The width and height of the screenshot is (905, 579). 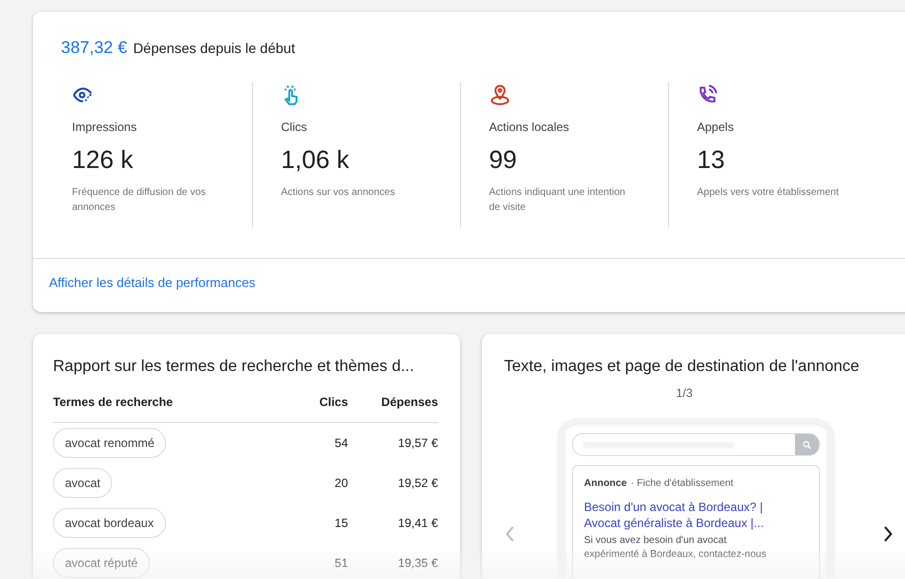 I want to click on metric-label: Clics, so click(x=294, y=127).